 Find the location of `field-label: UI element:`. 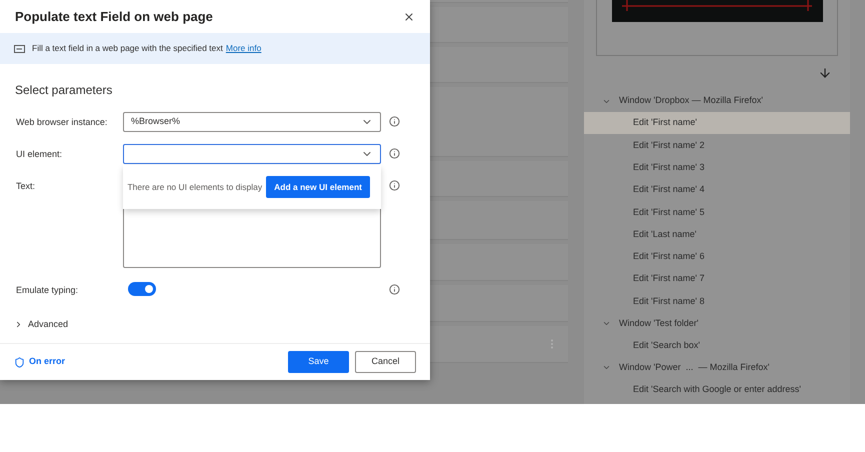

field-label: UI element: is located at coordinates (40, 154).